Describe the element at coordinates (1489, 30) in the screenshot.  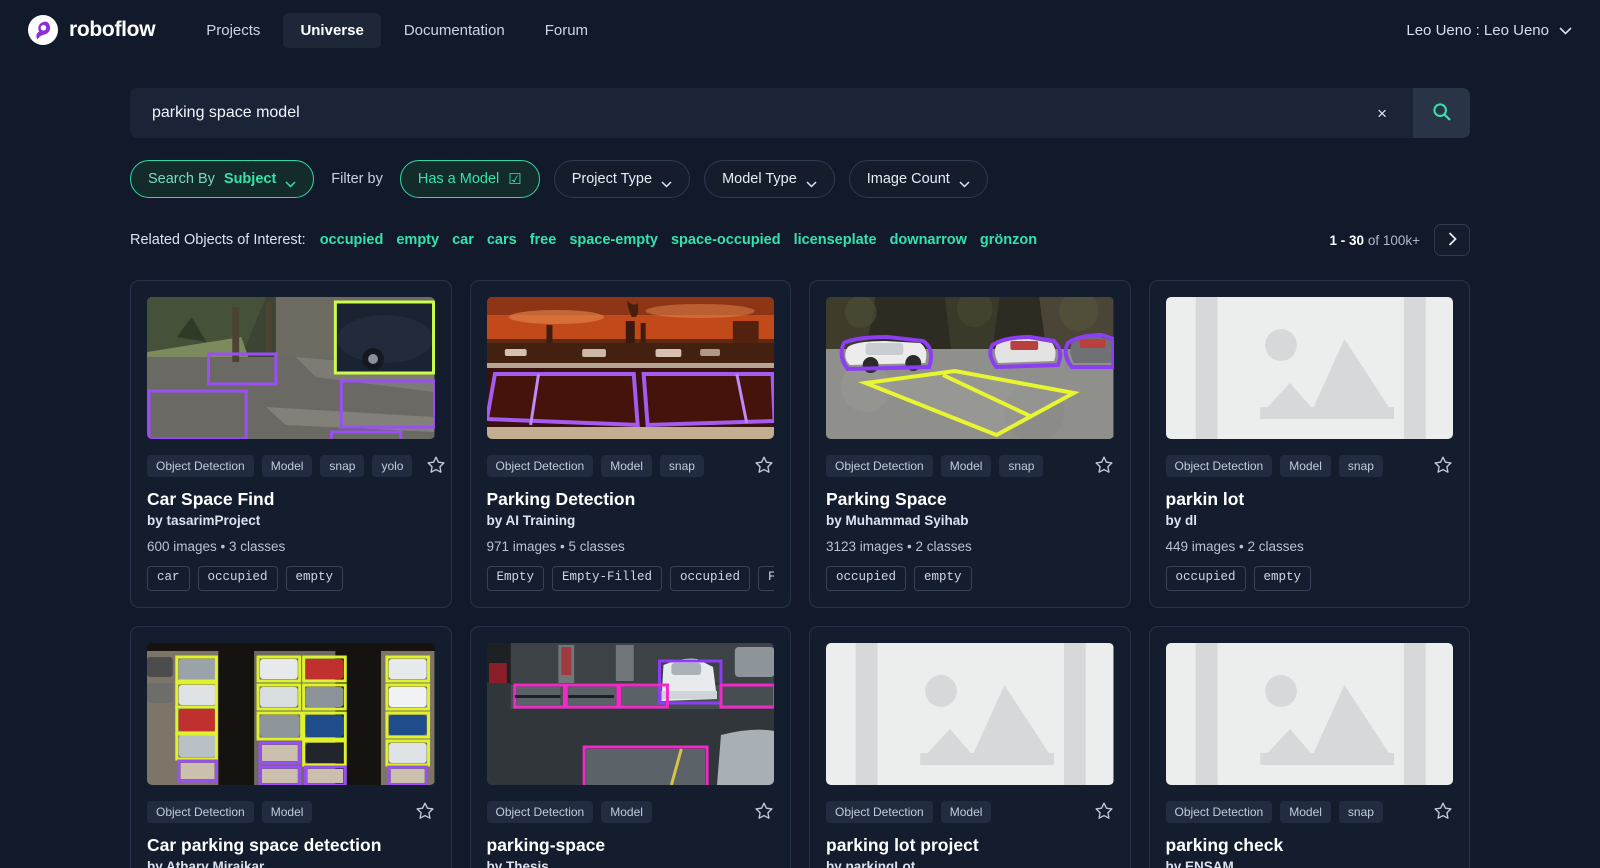
I see `account-menu: Leo Ueno` at that location.